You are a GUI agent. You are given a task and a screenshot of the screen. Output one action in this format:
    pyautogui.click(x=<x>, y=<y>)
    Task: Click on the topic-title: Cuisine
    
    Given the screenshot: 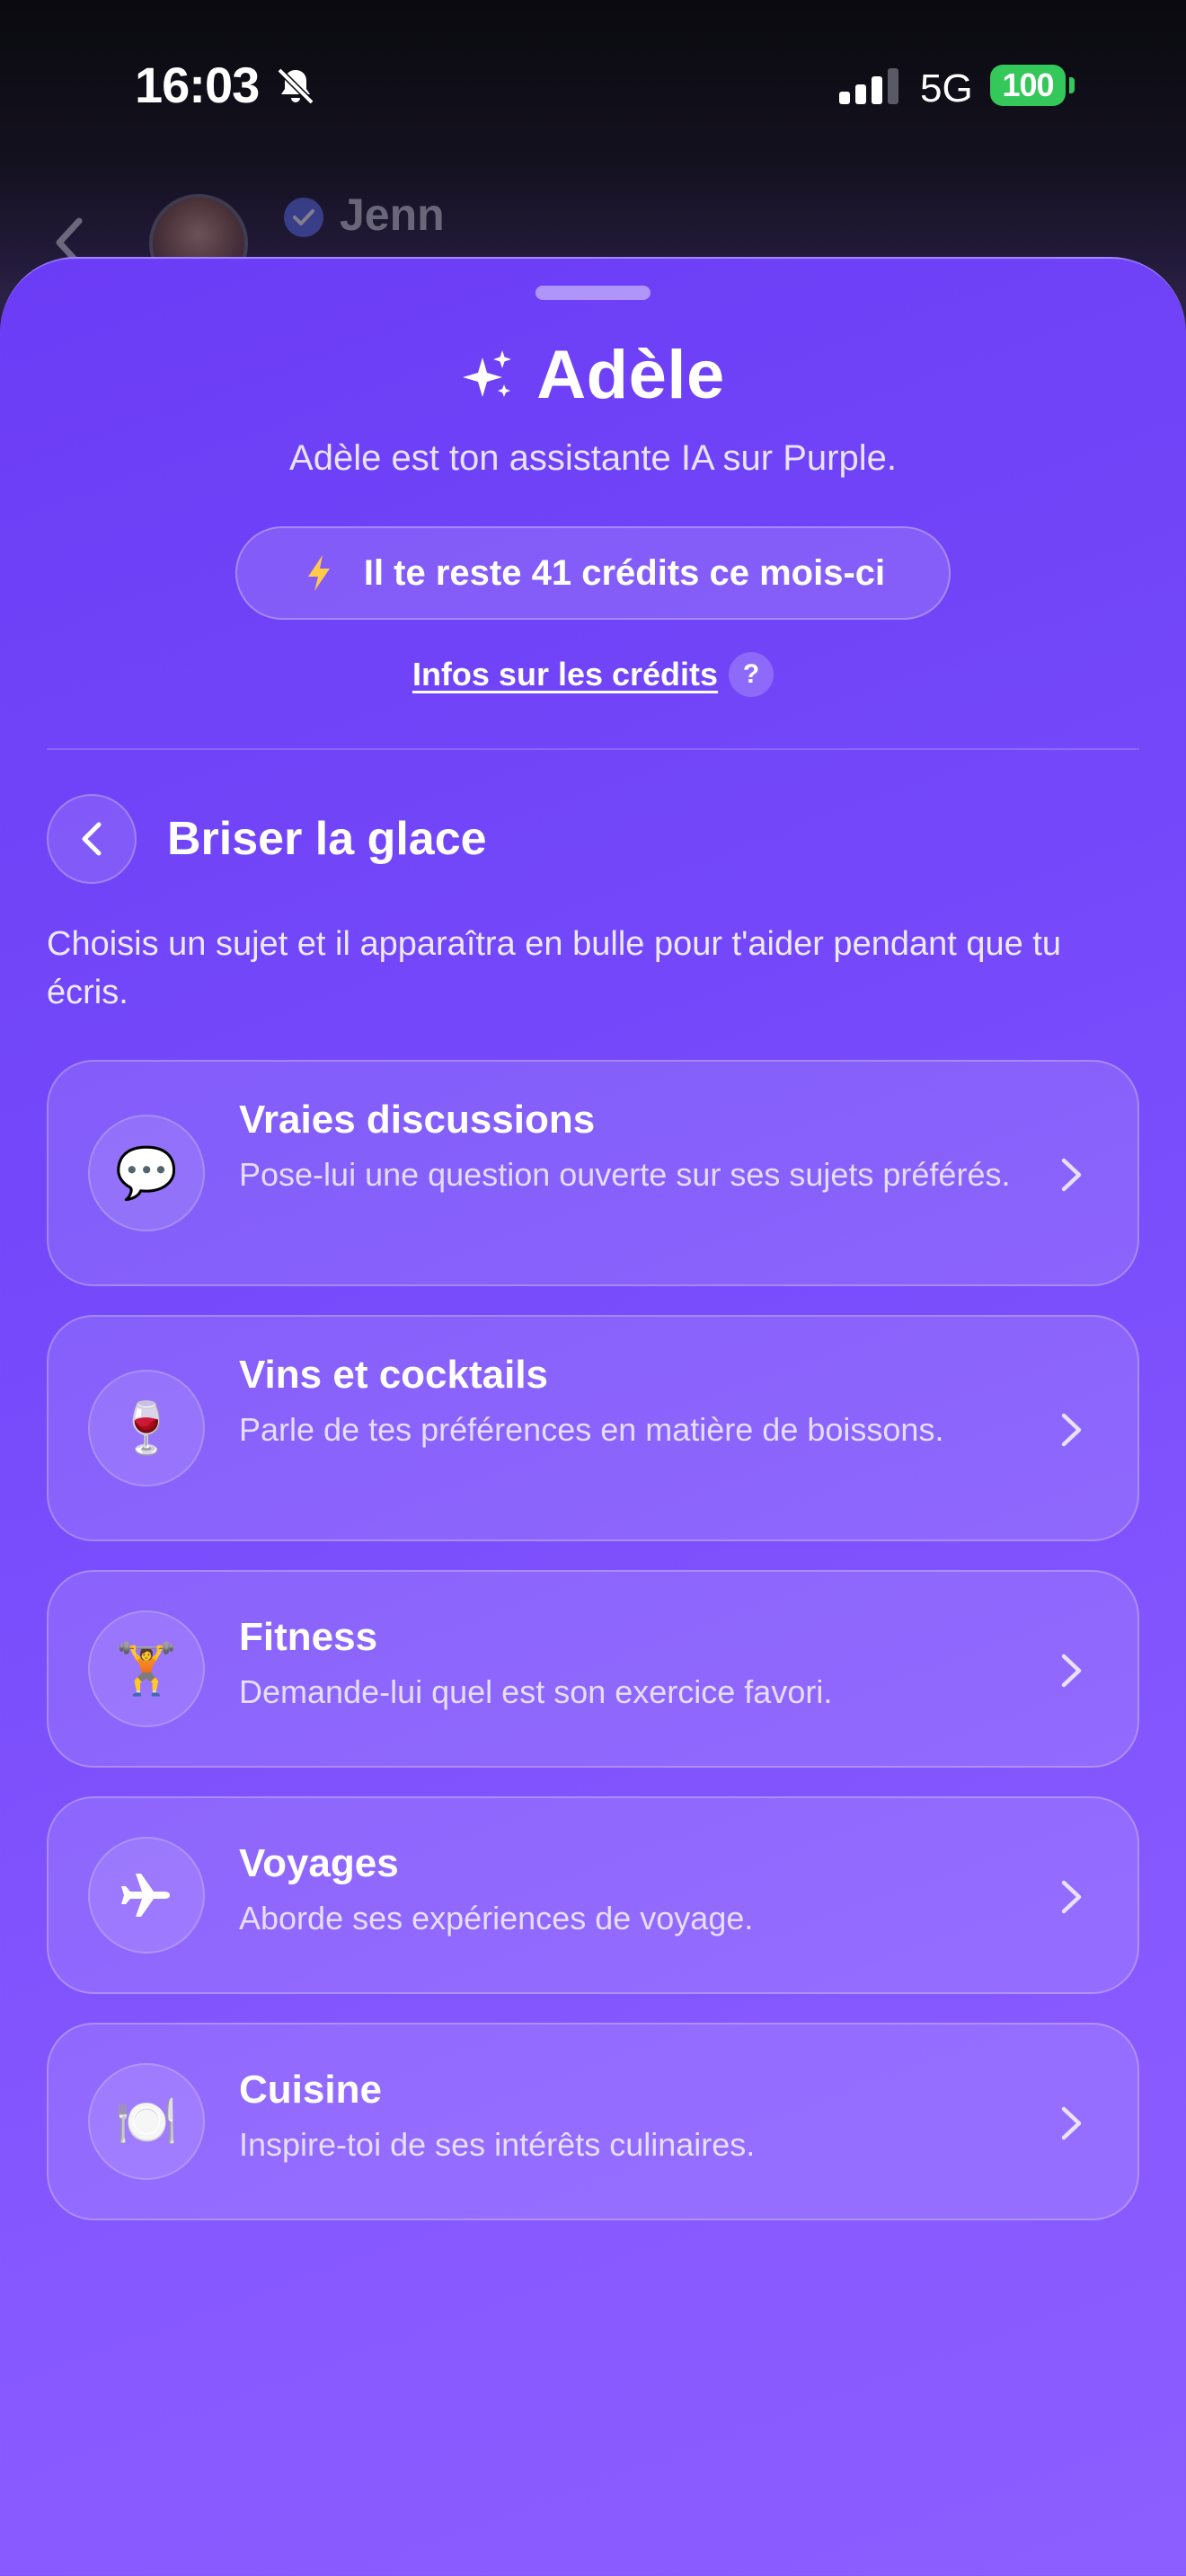 What is the action you would take?
    pyautogui.click(x=310, y=2090)
    